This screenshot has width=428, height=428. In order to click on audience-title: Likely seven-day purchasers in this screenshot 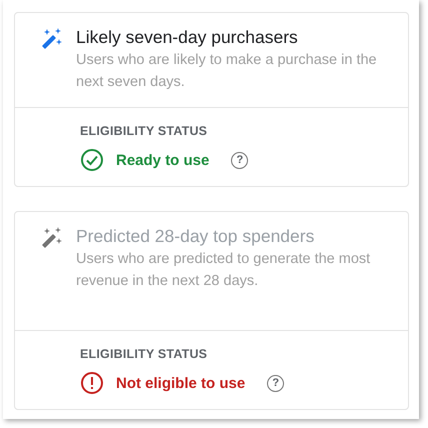, I will do `click(187, 37)`.